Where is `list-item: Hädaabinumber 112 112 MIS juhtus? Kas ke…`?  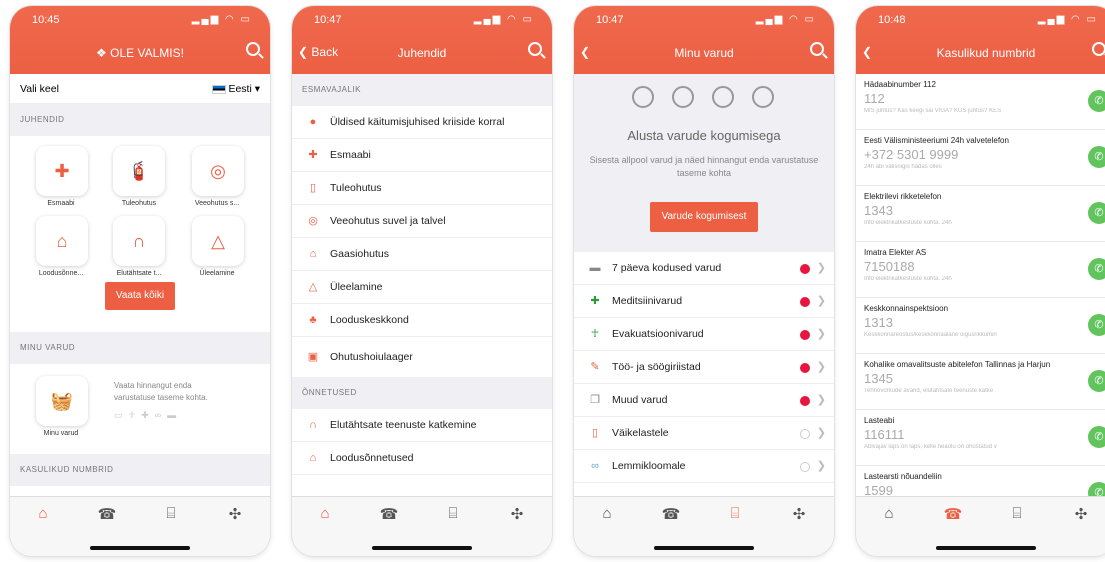
list-item: Hädaabinumber 112 112 MIS juhtus? Kas ke… is located at coordinates (980, 102).